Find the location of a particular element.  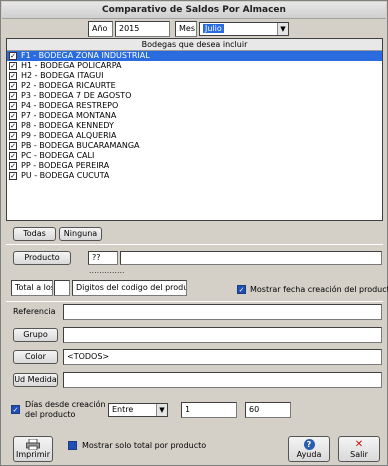

warehouse-item: ✓ P7 - BODEGA MONTANA is located at coordinates (194, 116).